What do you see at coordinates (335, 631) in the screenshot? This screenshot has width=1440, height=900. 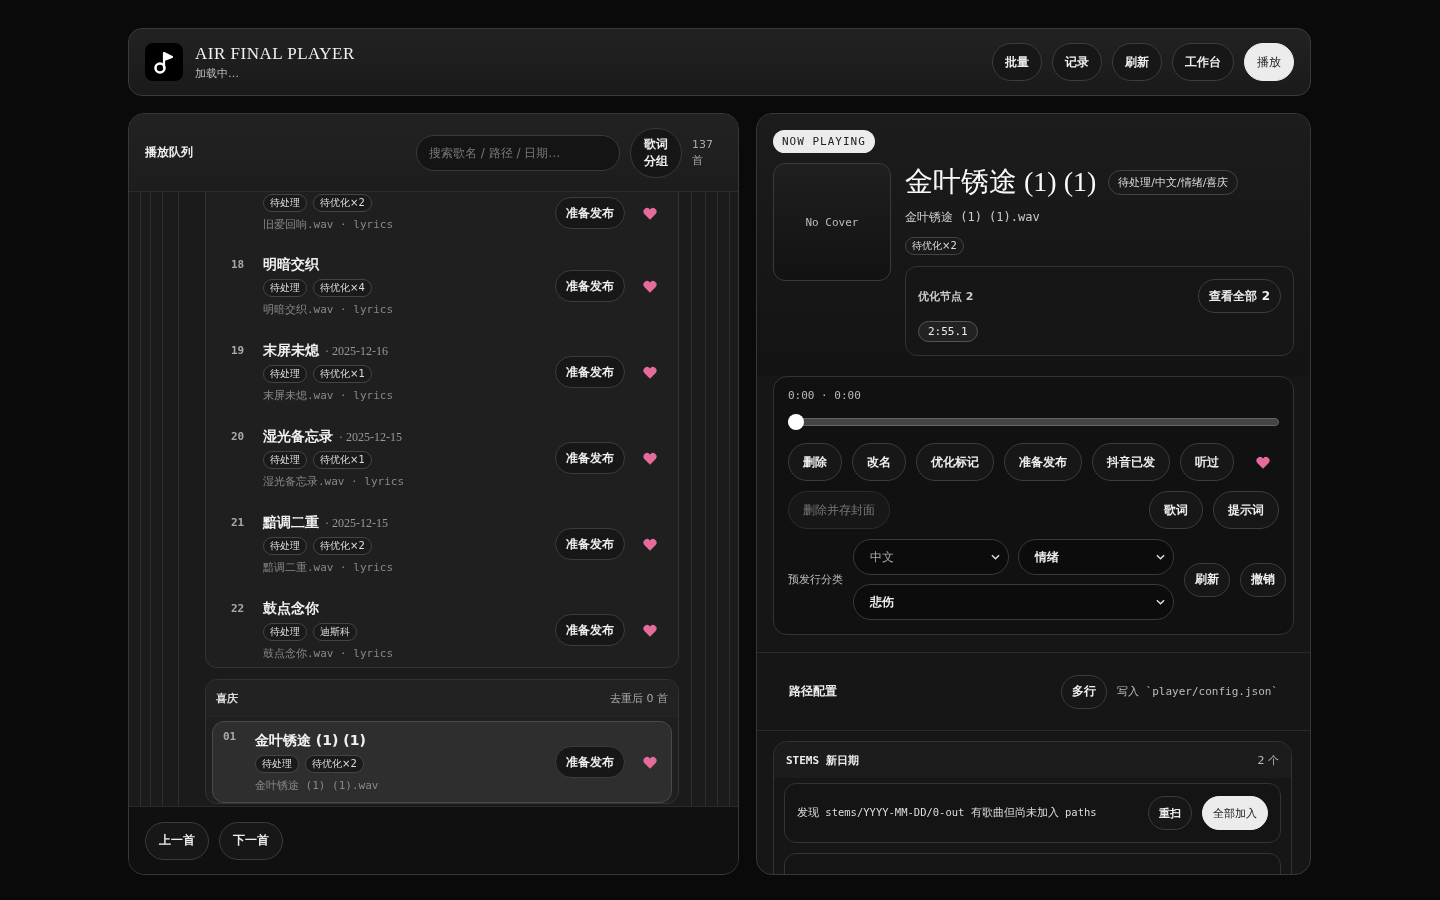 I see `status-tag: 迪斯科` at bounding box center [335, 631].